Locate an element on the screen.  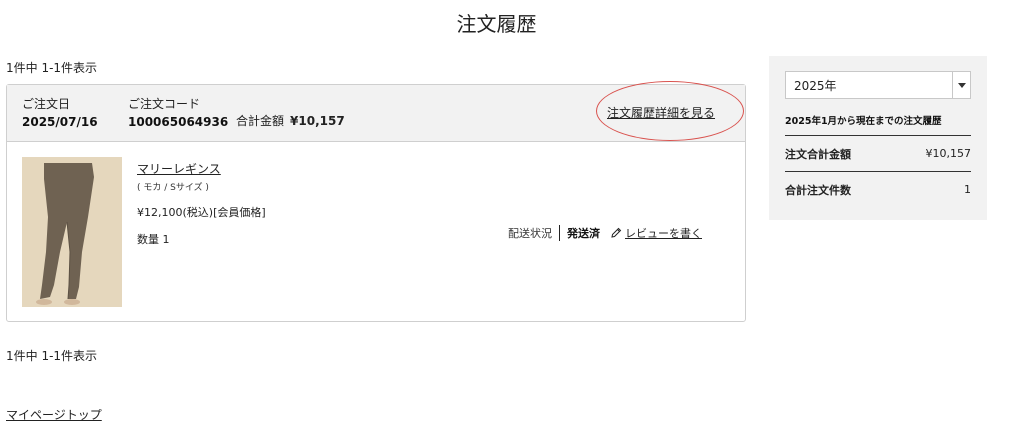
year-select-value: 2025年 is located at coordinates (815, 85).